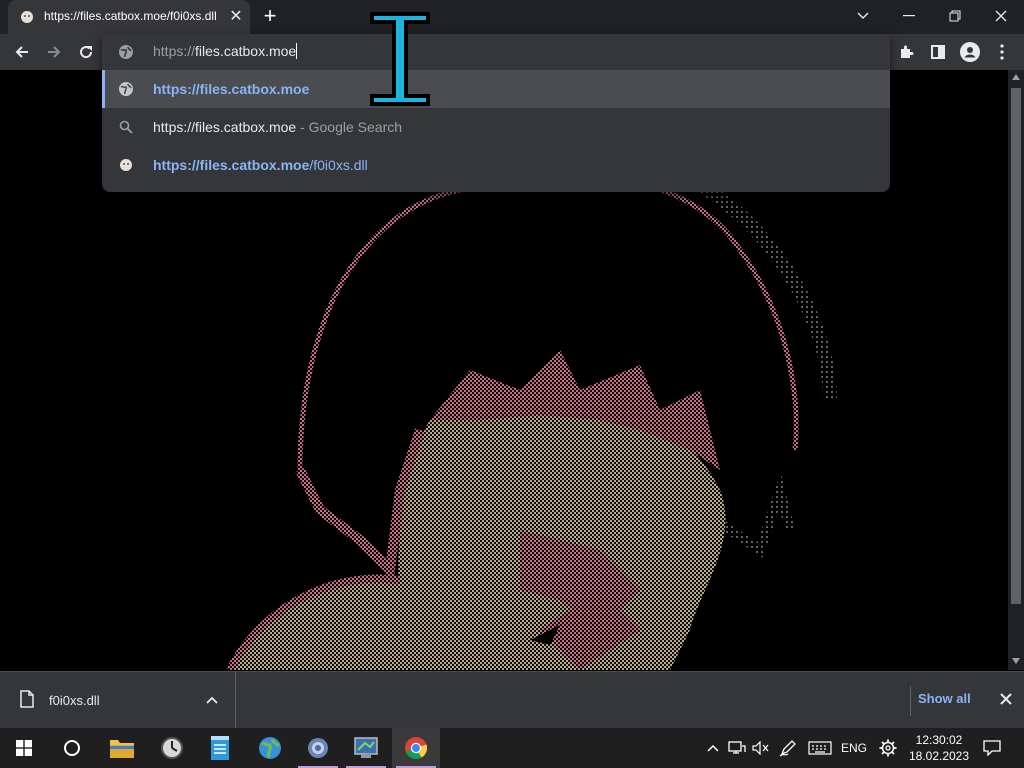 This screenshot has height=768, width=1024. I want to click on suggestion-history: https://files.catbox.moe/f0i0xs.dll, so click(496, 165).